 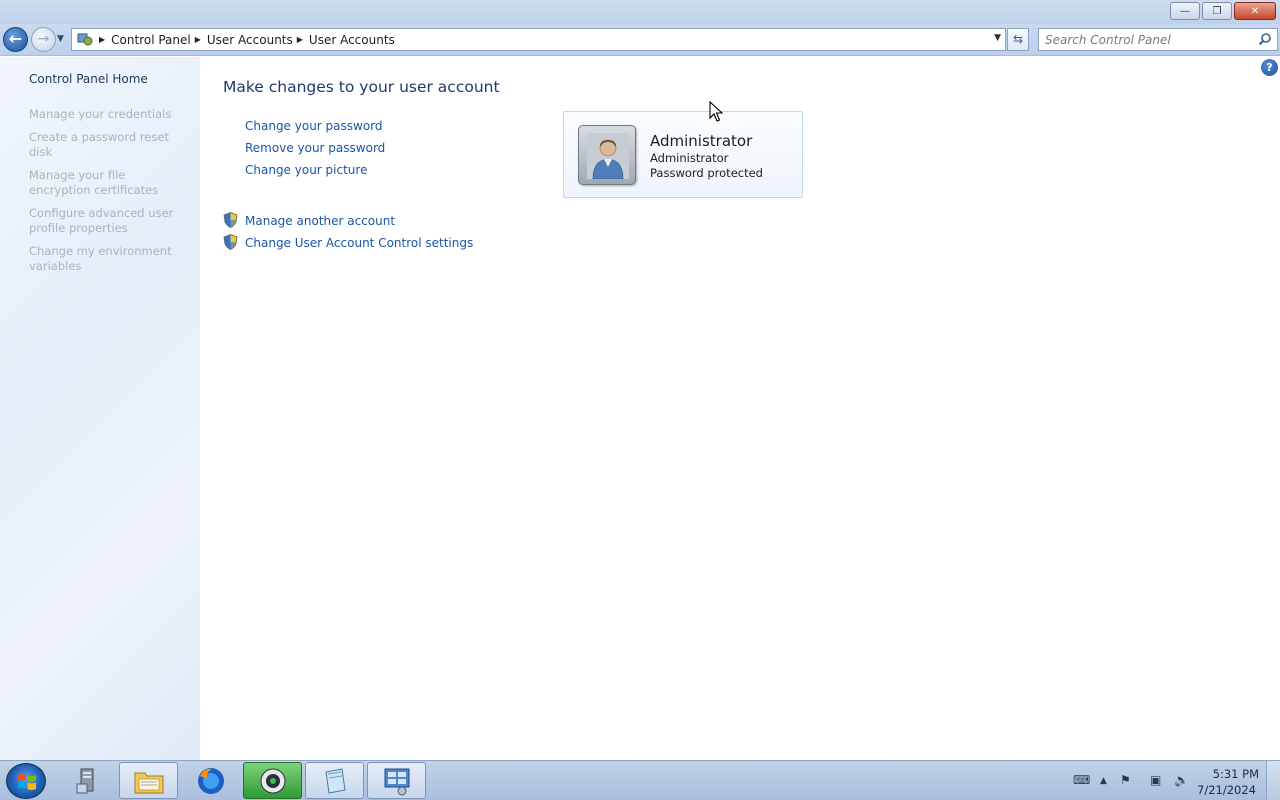 I want to click on minimize-icon: —, so click(x=1185, y=11).